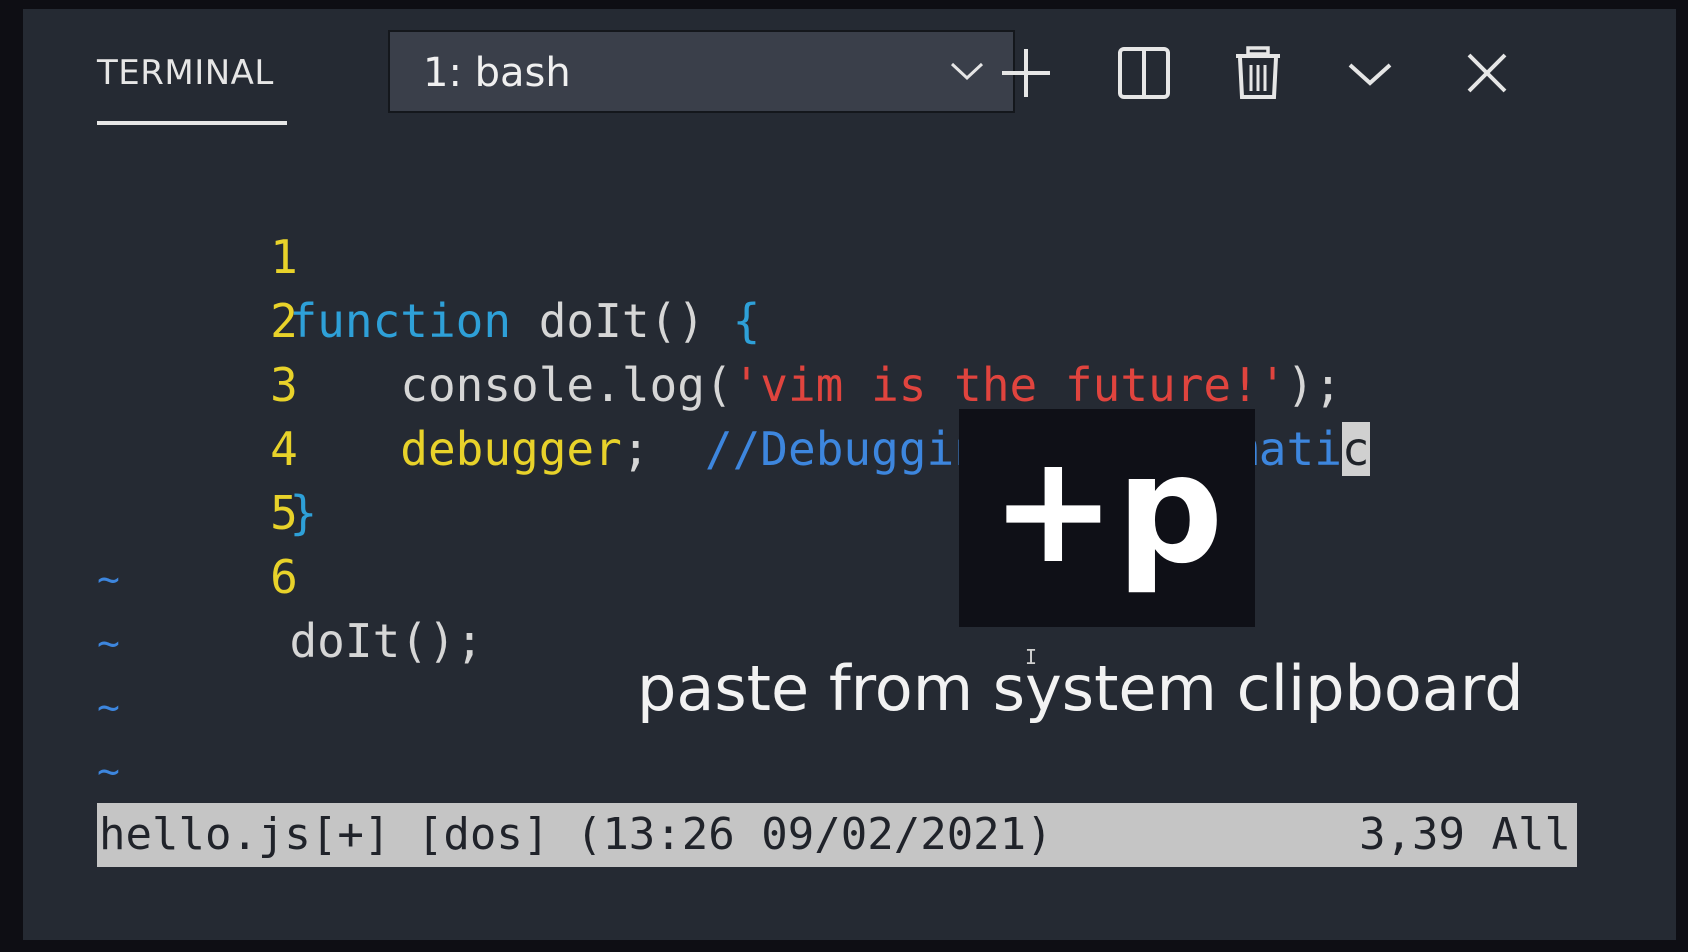  Describe the element at coordinates (663, 449) in the screenshot. I see `code-token: ;` at that location.